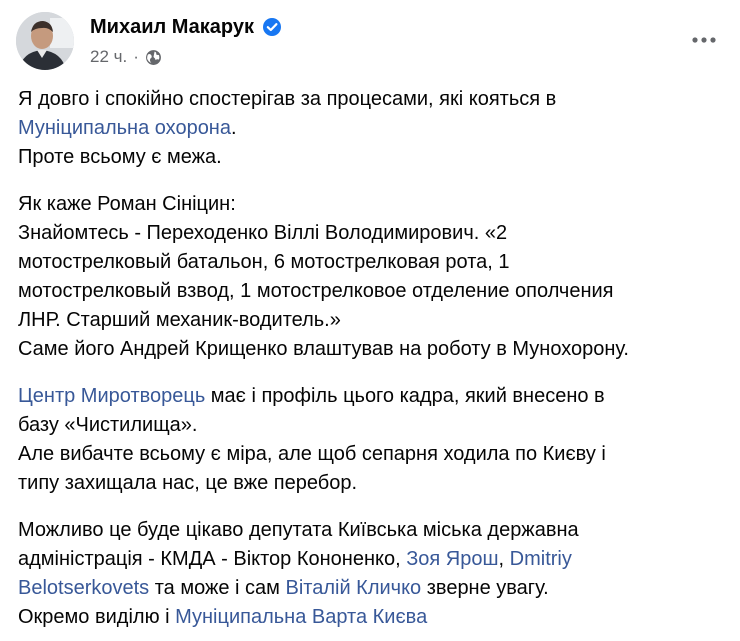  What do you see at coordinates (108, 57) in the screenshot?
I see `post-timestamp: 22 ч.` at bounding box center [108, 57].